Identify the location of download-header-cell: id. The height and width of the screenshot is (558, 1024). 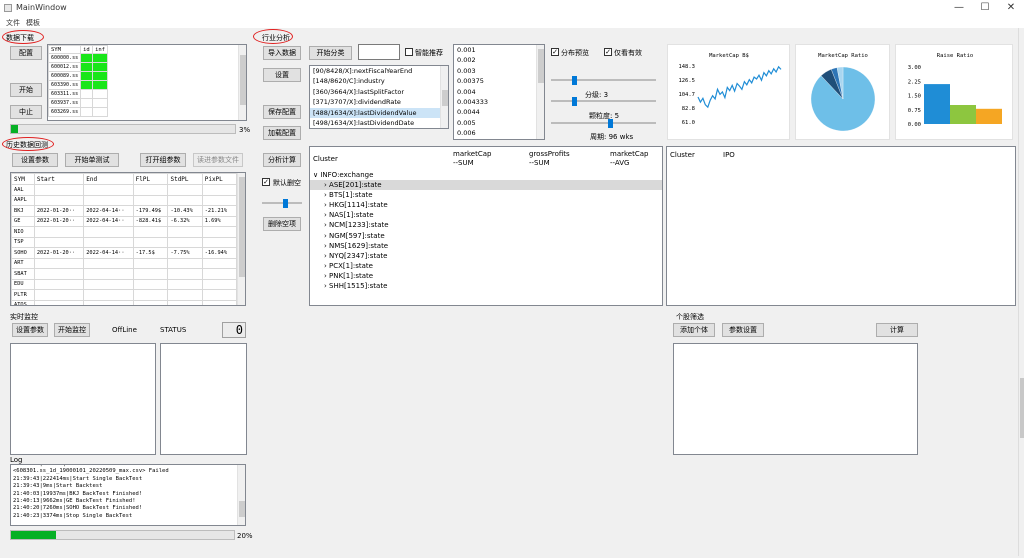
(87, 49).